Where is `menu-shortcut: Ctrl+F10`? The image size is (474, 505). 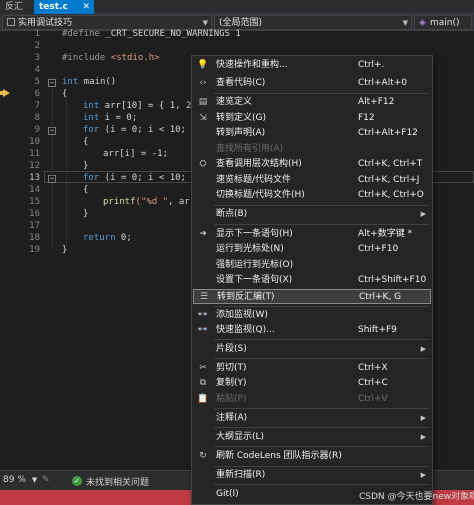
menu-shortcut: Ctrl+F10 is located at coordinates (378, 249).